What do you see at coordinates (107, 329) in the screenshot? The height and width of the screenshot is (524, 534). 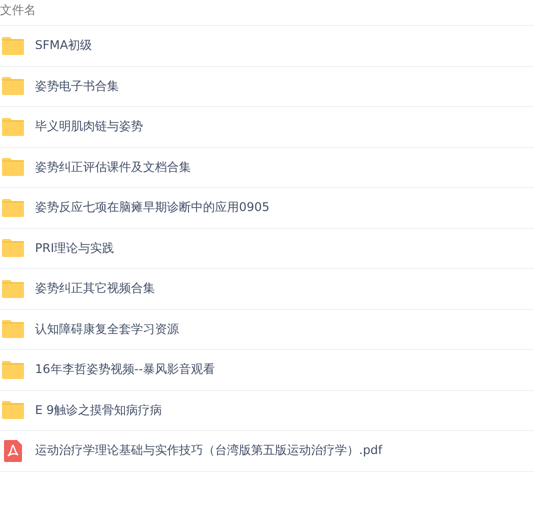 I see `file-name: 认知障碍康复全套学习资源` at bounding box center [107, 329].